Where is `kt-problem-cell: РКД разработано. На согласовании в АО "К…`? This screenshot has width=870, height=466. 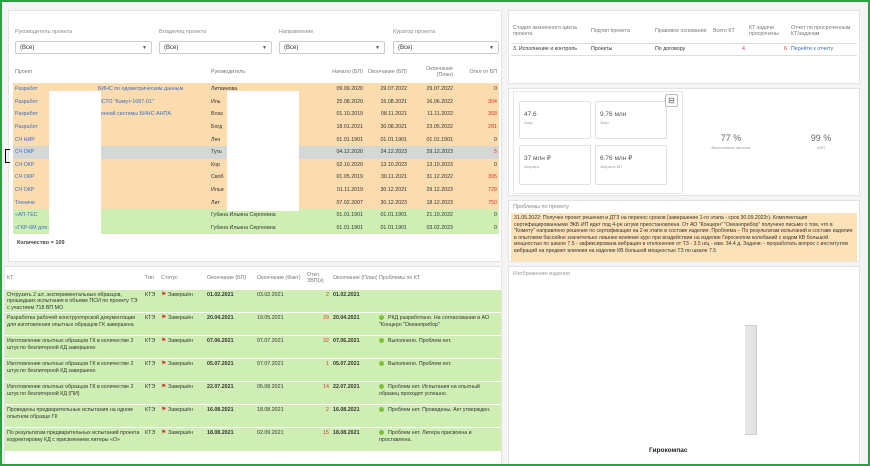
kt-problem-cell: РКД разработано. На согласовании в АО "К… is located at coordinates (439, 324).